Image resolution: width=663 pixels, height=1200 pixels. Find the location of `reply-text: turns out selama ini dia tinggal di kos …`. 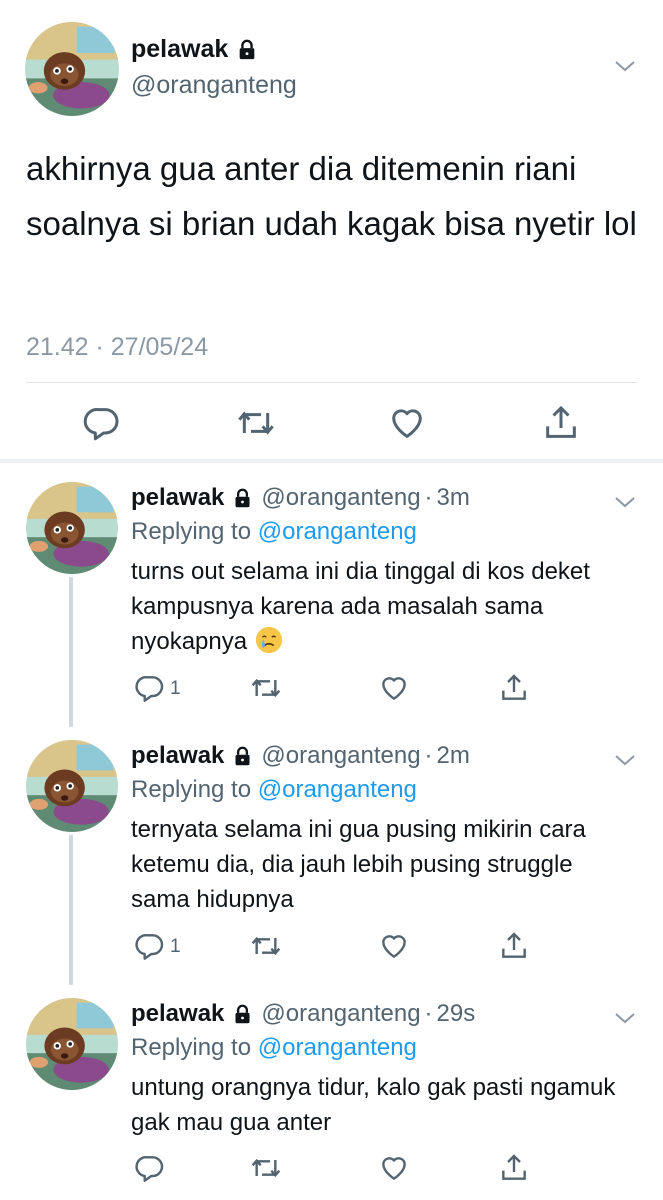

reply-text: turns out selama ini dia tinggal di kos … is located at coordinates (381, 606).